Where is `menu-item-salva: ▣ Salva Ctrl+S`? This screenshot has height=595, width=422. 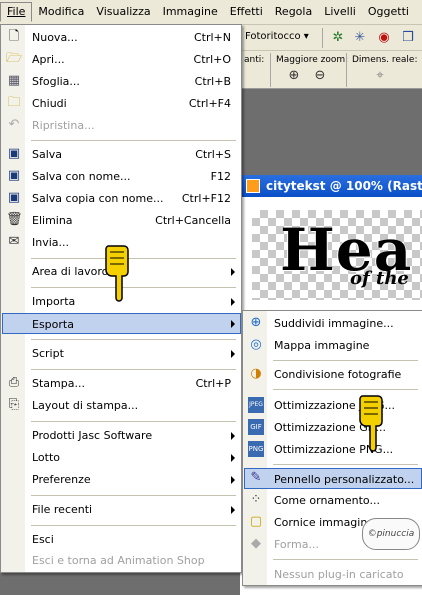 menu-item-salva: ▣ Salva Ctrl+S is located at coordinates (121, 154).